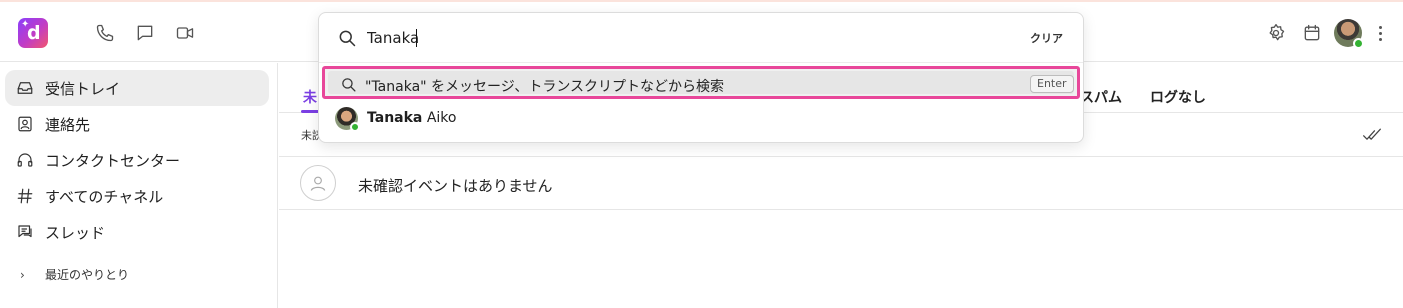 The image size is (1403, 308). I want to click on tab-no-log: ログなし, so click(1178, 97).